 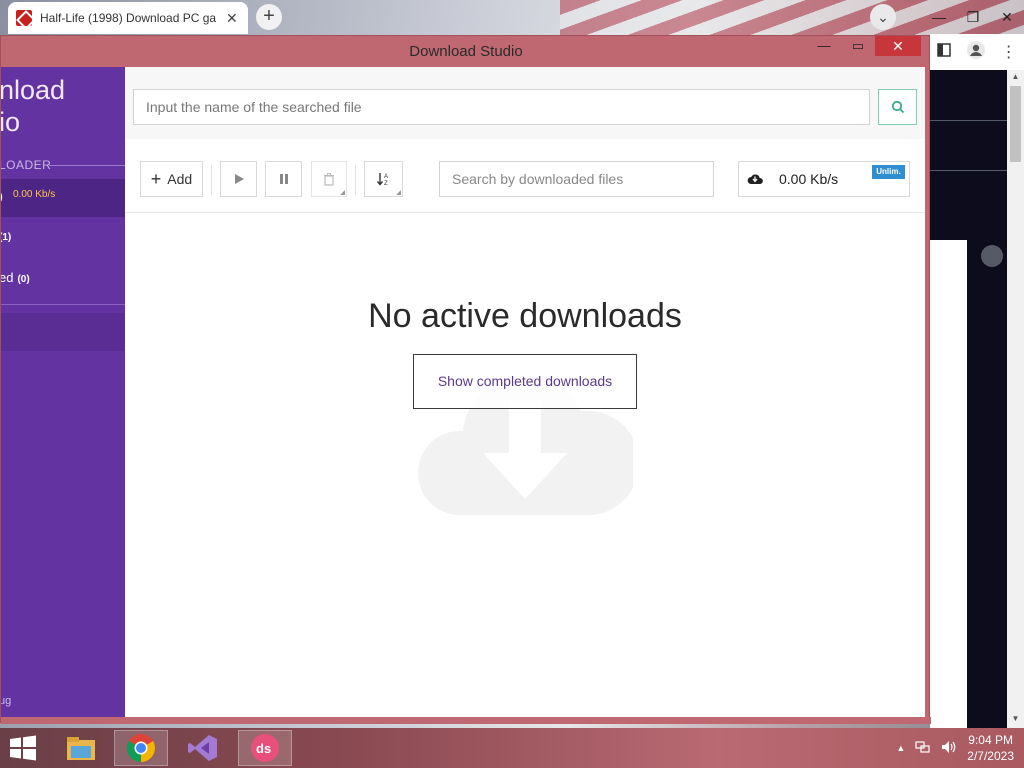 I want to click on tab-title: Half-Life (1998) Download PC ga, so click(x=128, y=18).